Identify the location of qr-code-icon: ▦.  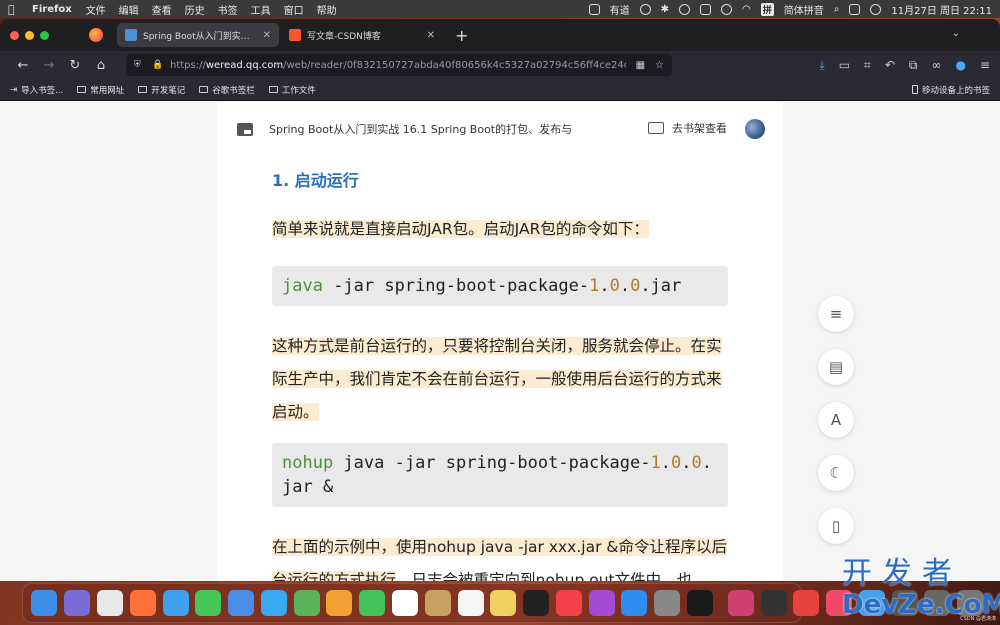
(640, 65).